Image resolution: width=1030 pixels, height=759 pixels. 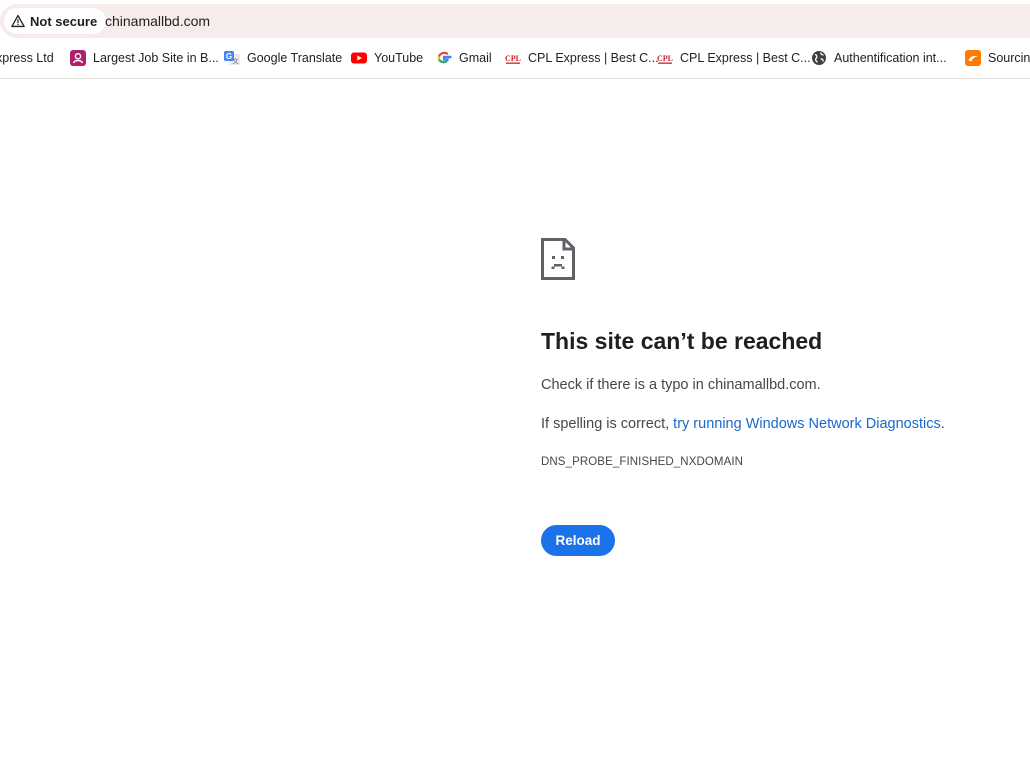 I want to click on bookmark-sourcing: Sourcing, so click(x=997, y=58).